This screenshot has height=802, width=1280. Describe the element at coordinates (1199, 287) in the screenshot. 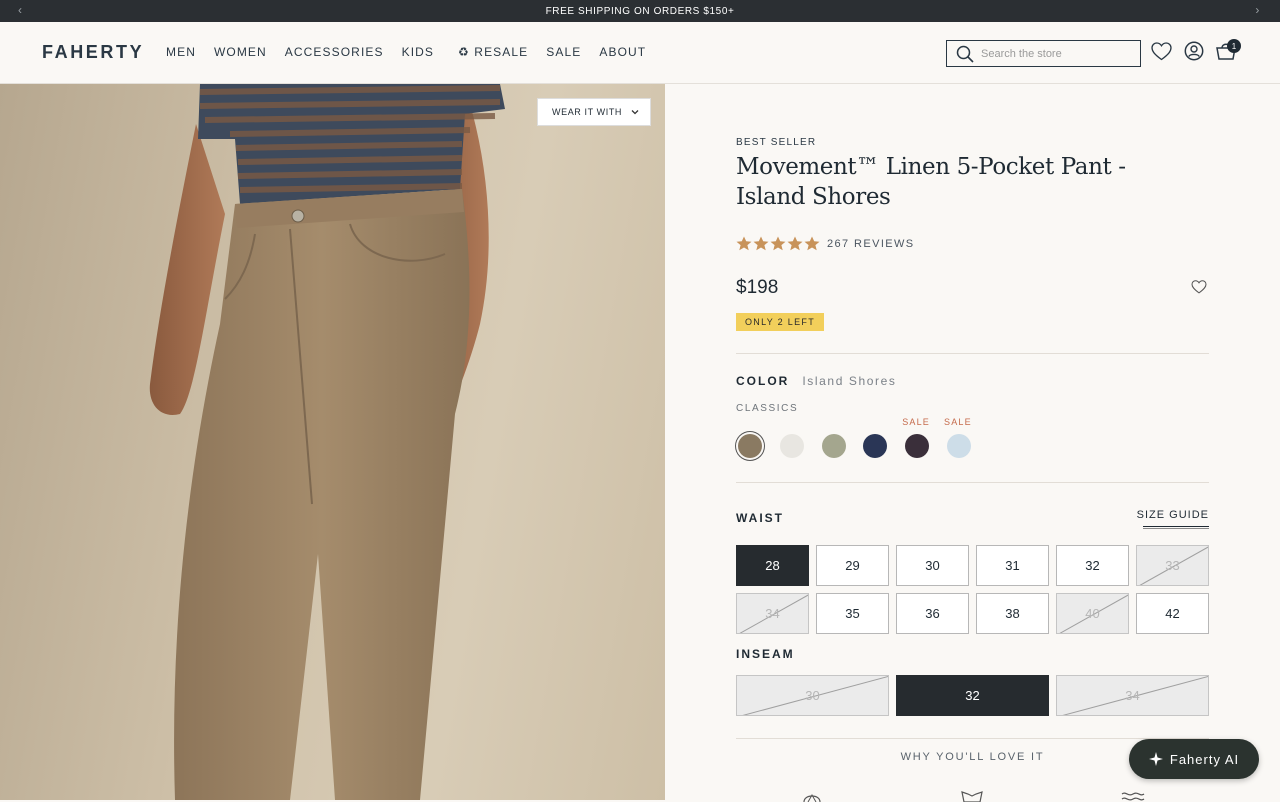

I see `add-to-wishlist-heart-icon` at that location.